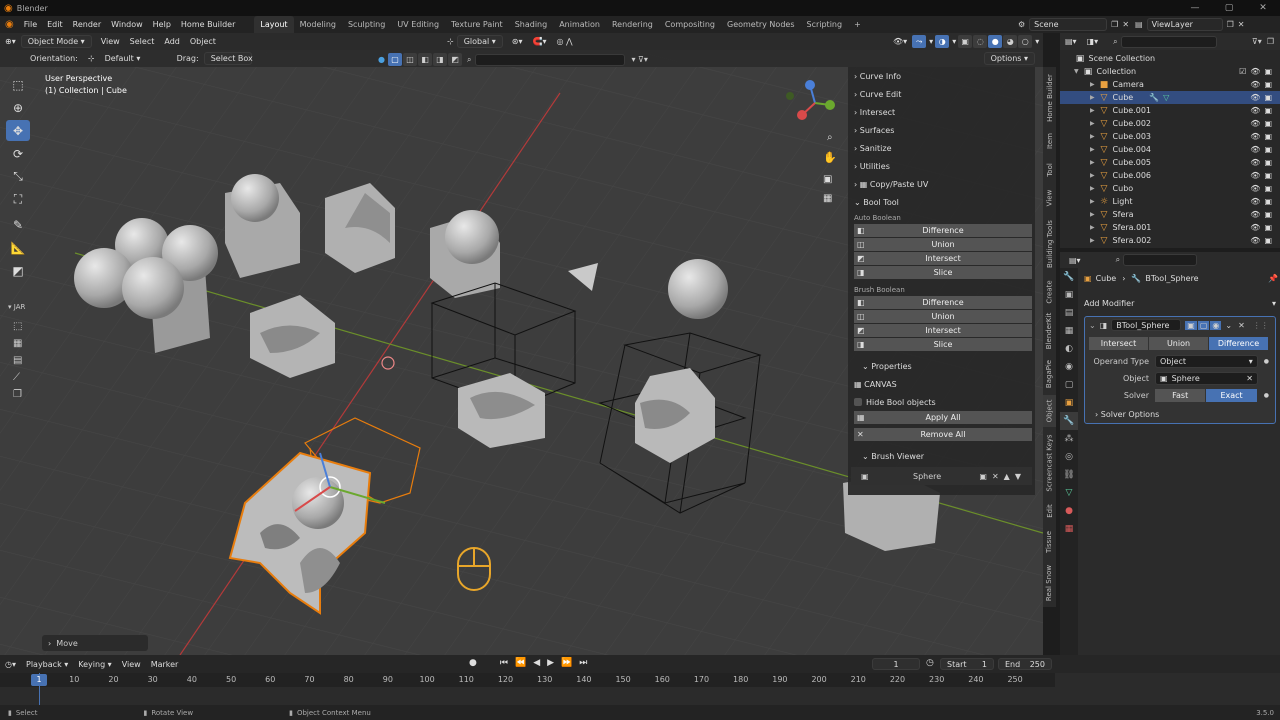  I want to click on jump-keyframe-forward-icon: ⏩, so click(566, 663).